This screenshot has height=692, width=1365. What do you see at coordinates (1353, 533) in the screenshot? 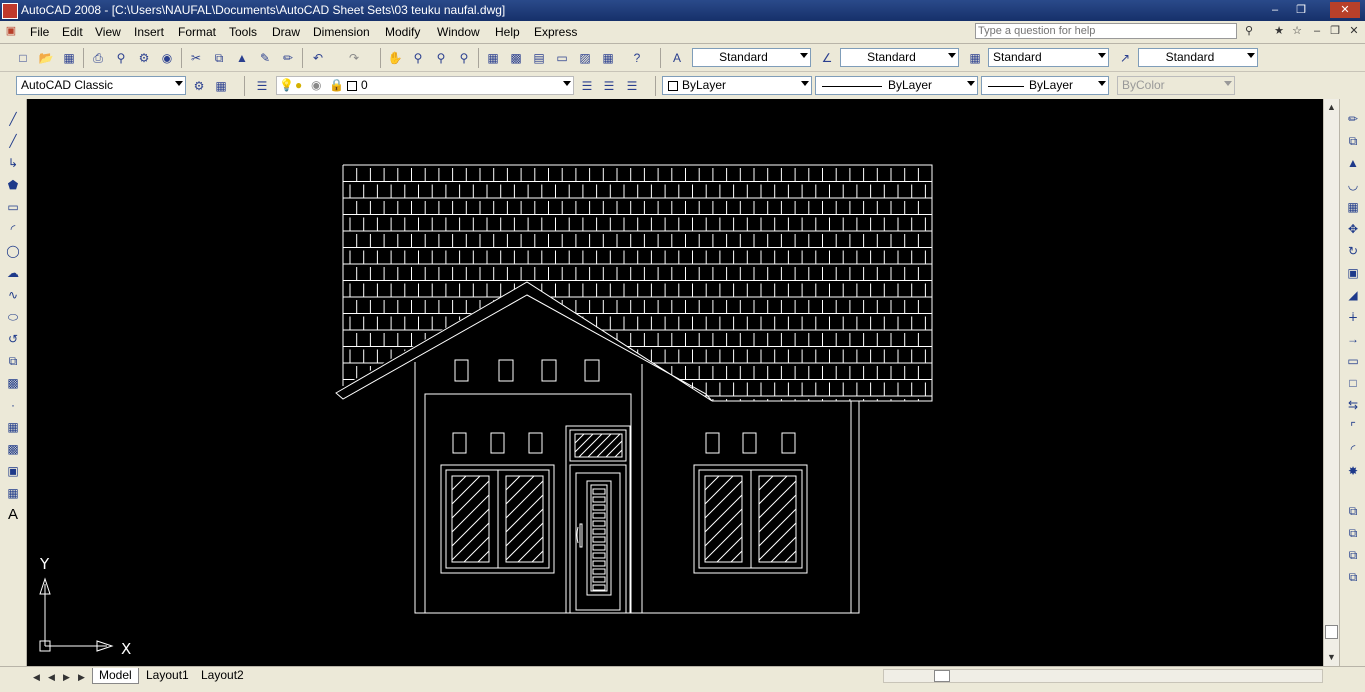
I see `send-to-back-icon: ⧉` at bounding box center [1353, 533].